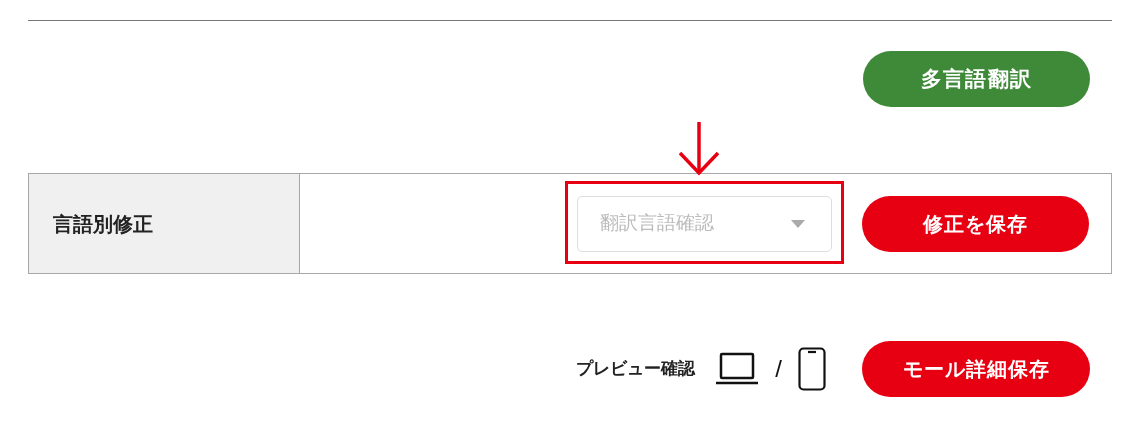 This screenshot has width=1140, height=439. Describe the element at coordinates (798, 223) in the screenshot. I see `caret-icon` at that location.